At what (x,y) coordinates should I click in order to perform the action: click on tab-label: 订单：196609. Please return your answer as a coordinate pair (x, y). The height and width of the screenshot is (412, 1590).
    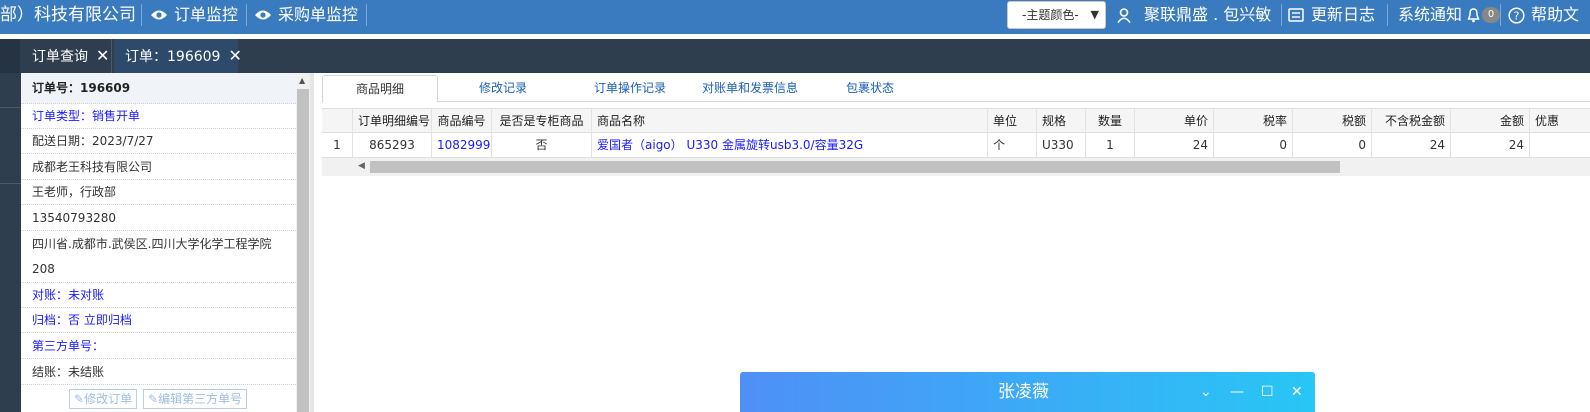
    Looking at the image, I should click on (173, 57).